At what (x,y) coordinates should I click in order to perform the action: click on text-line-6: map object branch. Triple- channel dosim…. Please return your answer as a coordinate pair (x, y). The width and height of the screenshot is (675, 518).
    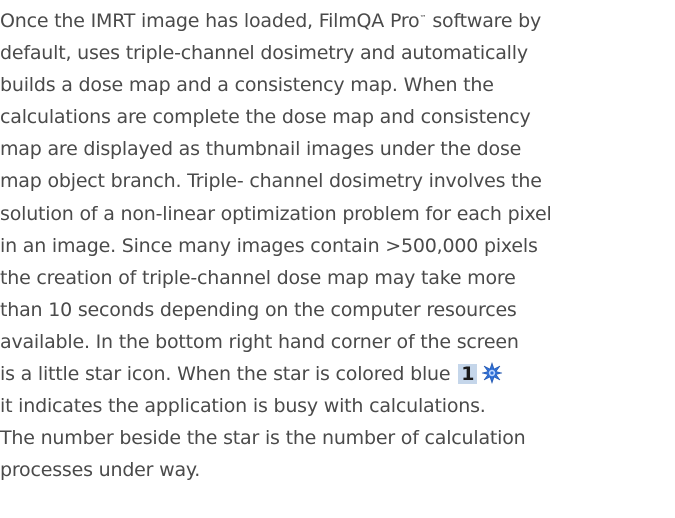
    Looking at the image, I should click on (271, 181).